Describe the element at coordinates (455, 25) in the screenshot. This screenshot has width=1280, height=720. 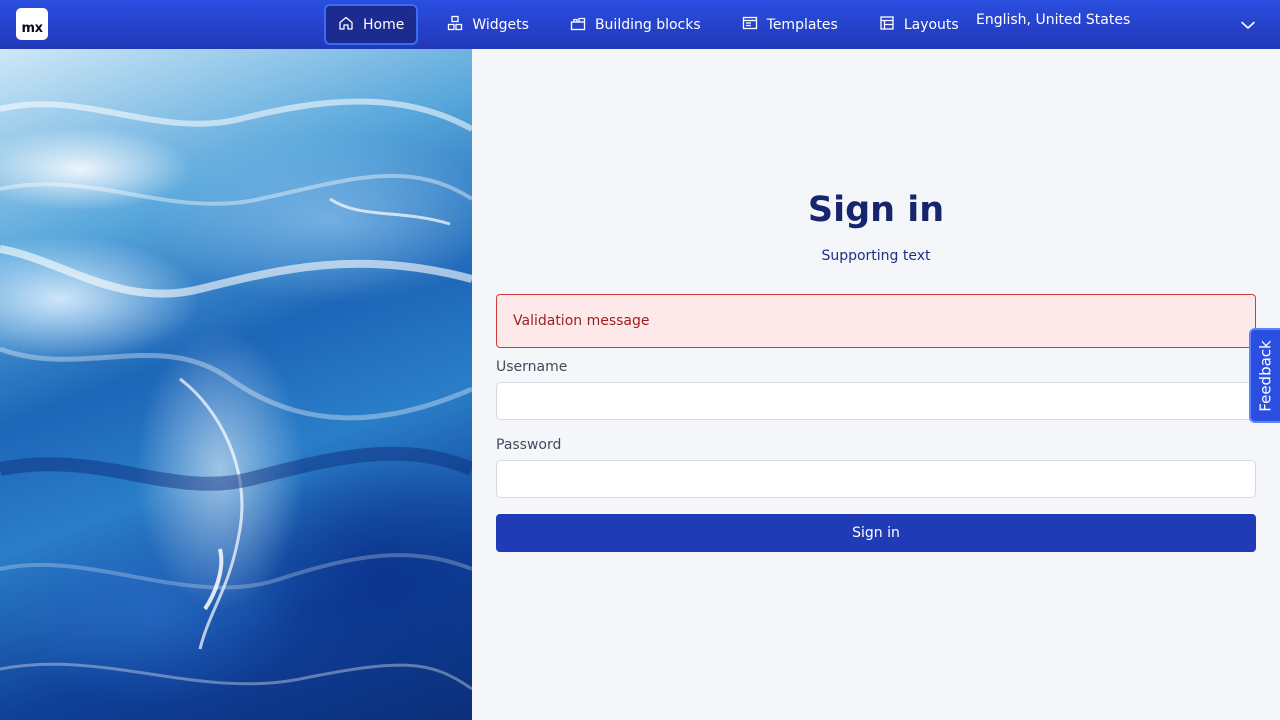
I see `widgets-icon` at that location.